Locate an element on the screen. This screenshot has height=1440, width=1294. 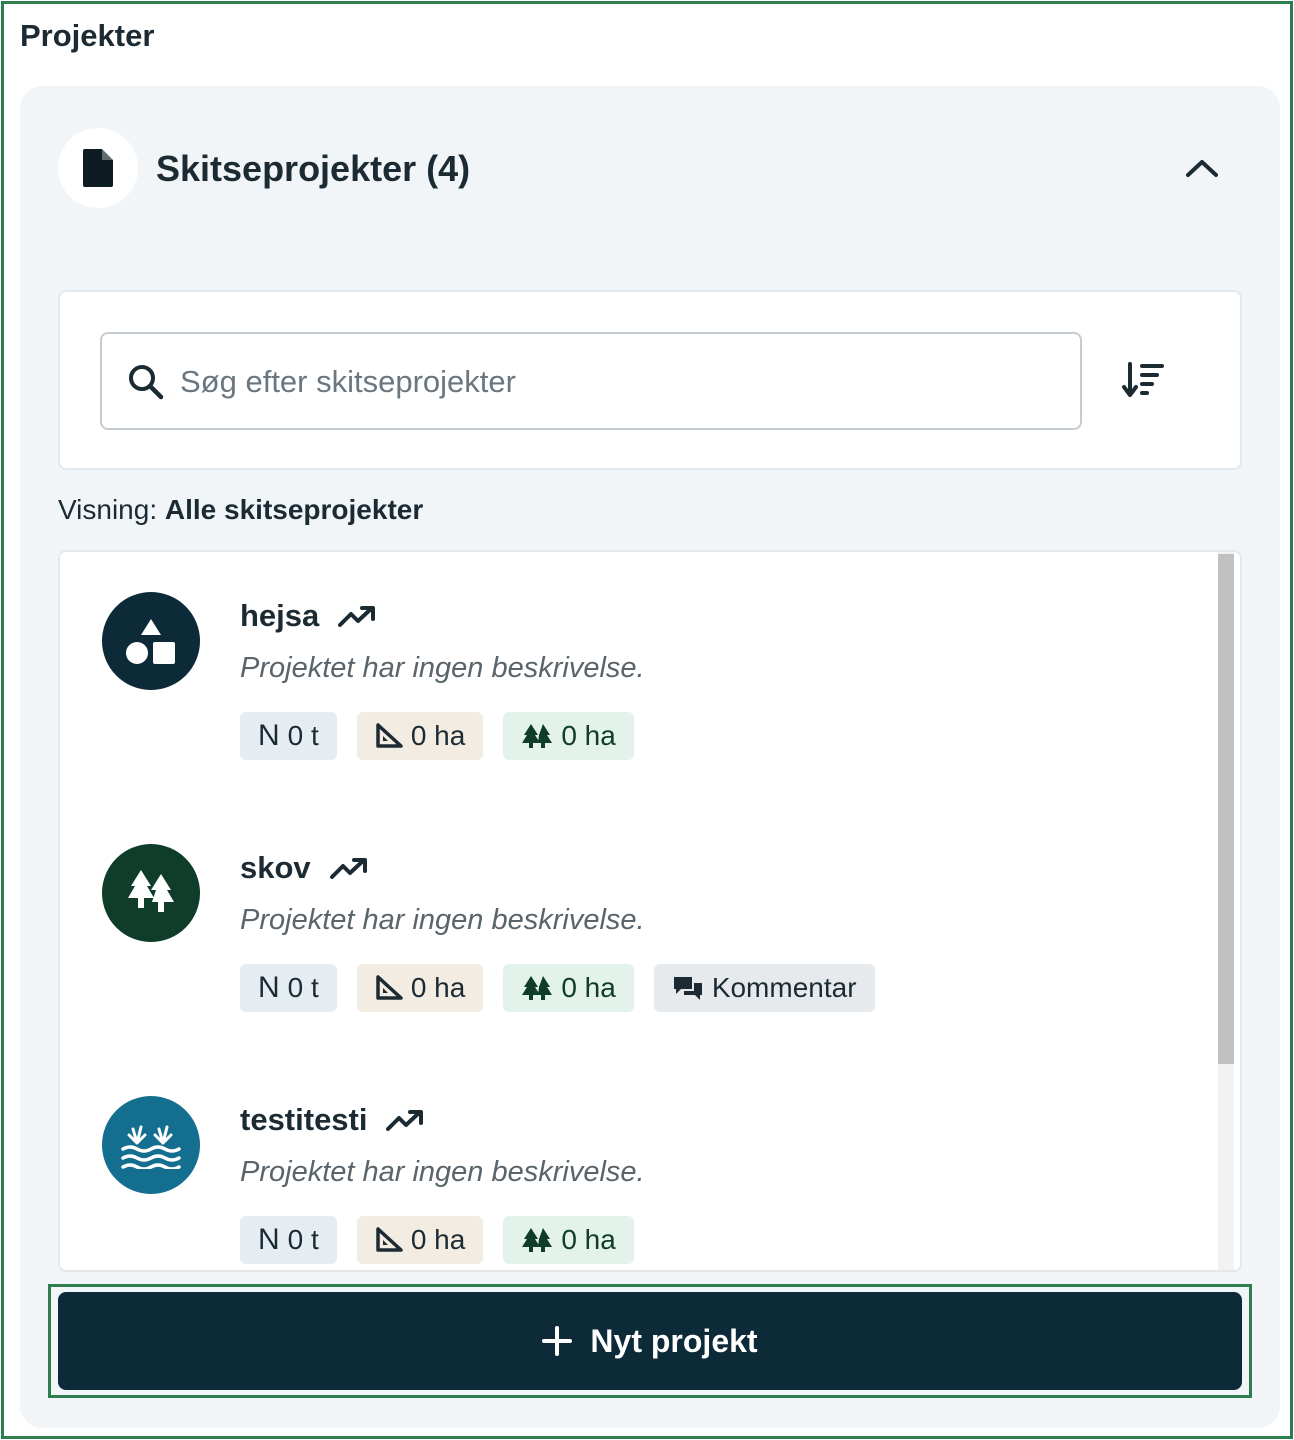
new-project-button: Nyt projekt is located at coordinates (650, 1341).